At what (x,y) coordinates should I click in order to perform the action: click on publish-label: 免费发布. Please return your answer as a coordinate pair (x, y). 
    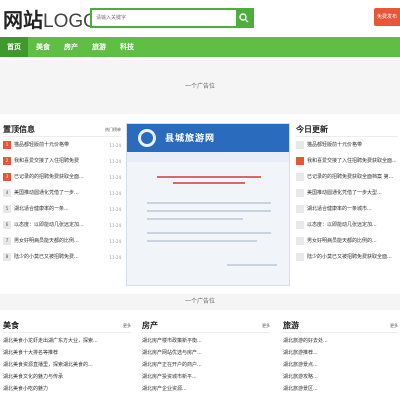
    Looking at the image, I should click on (387, 17).